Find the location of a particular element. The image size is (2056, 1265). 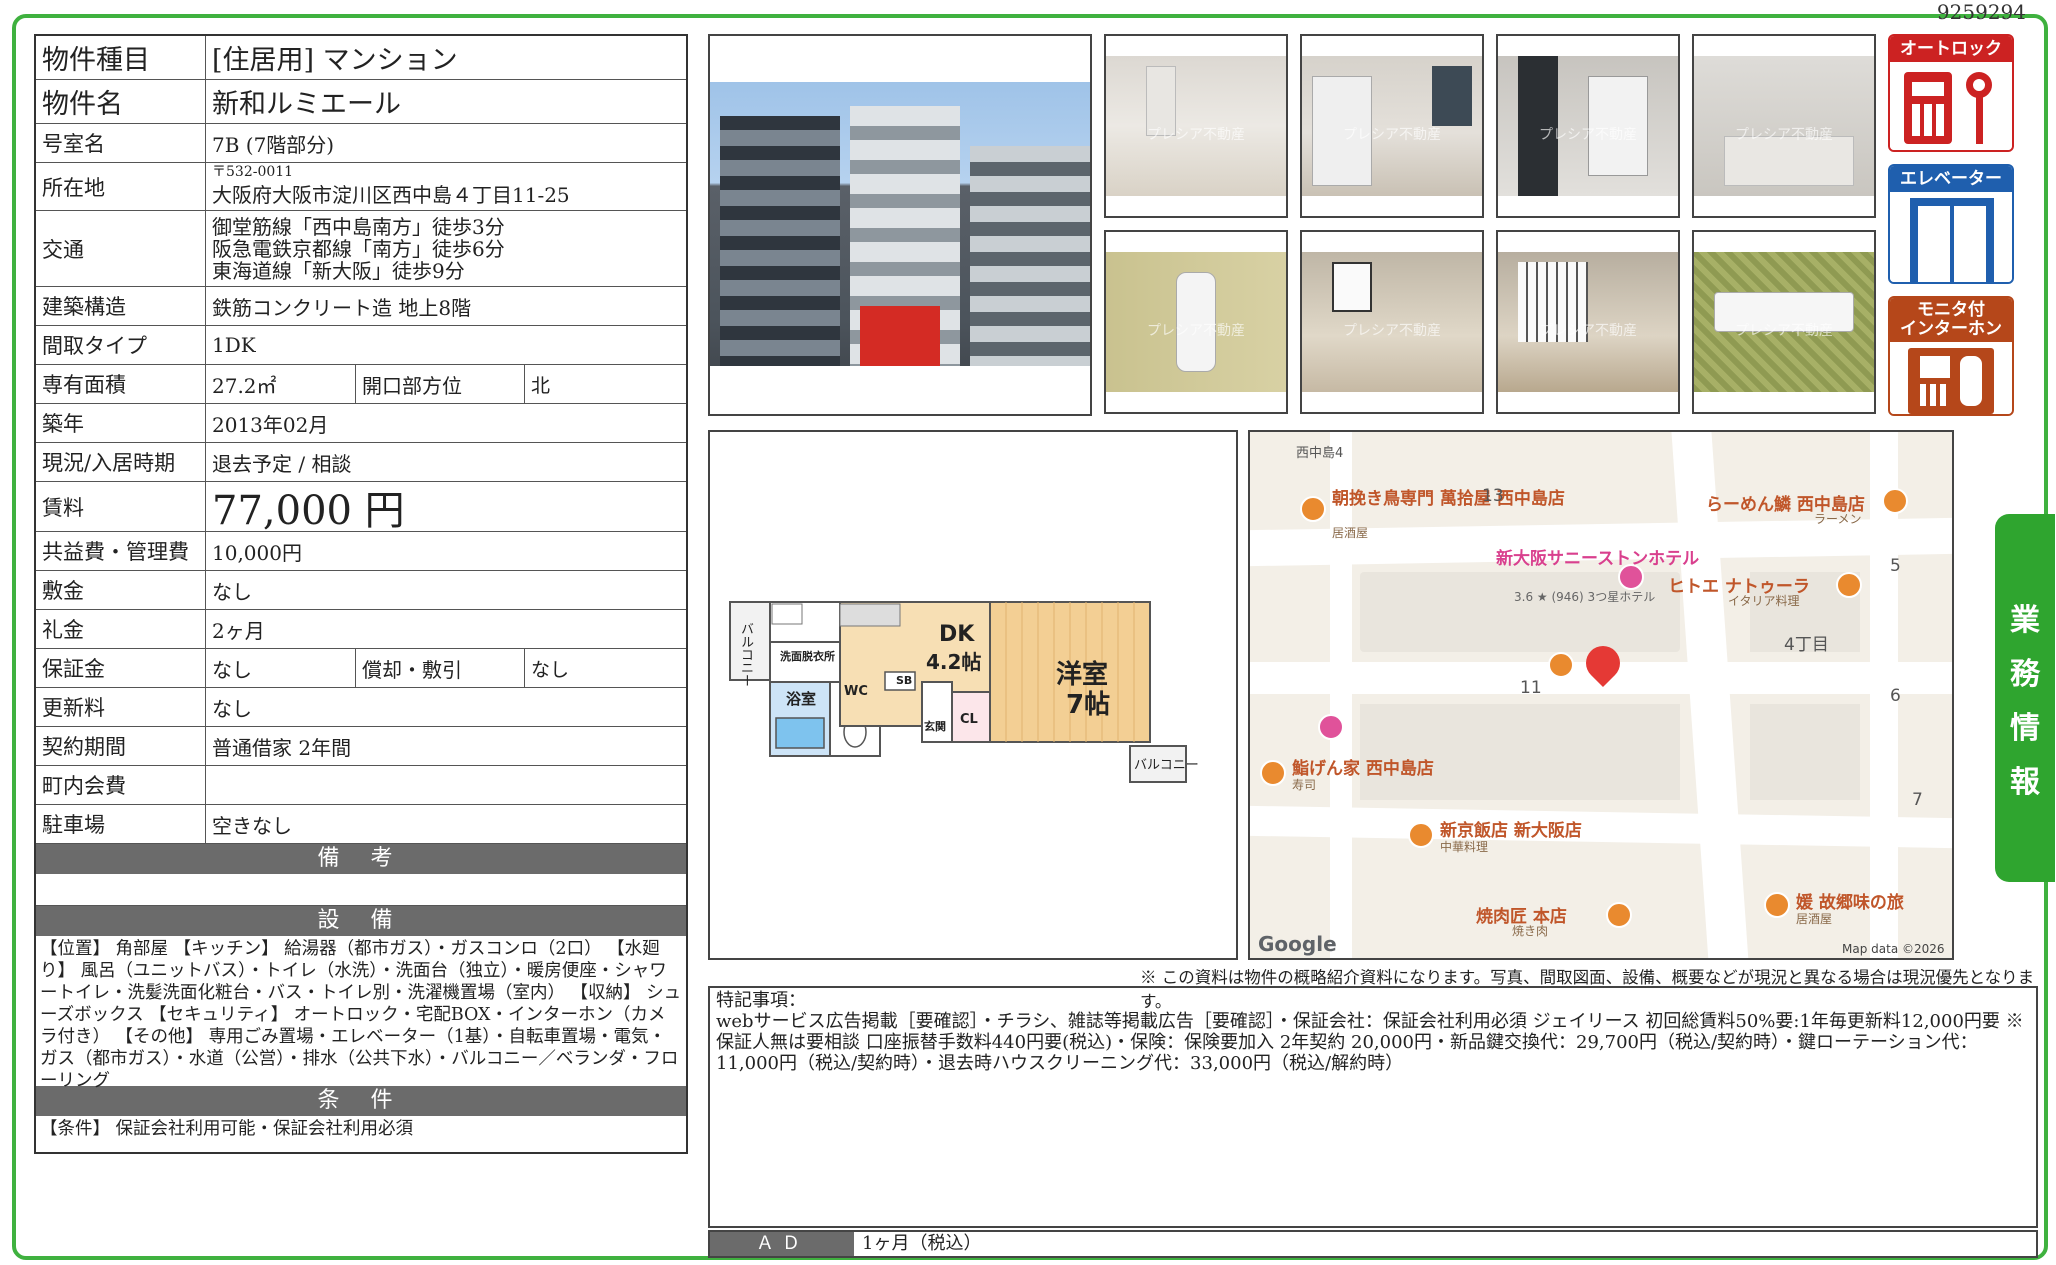

row-type: 物件種目 [住居用] マンション is located at coordinates (361, 58).